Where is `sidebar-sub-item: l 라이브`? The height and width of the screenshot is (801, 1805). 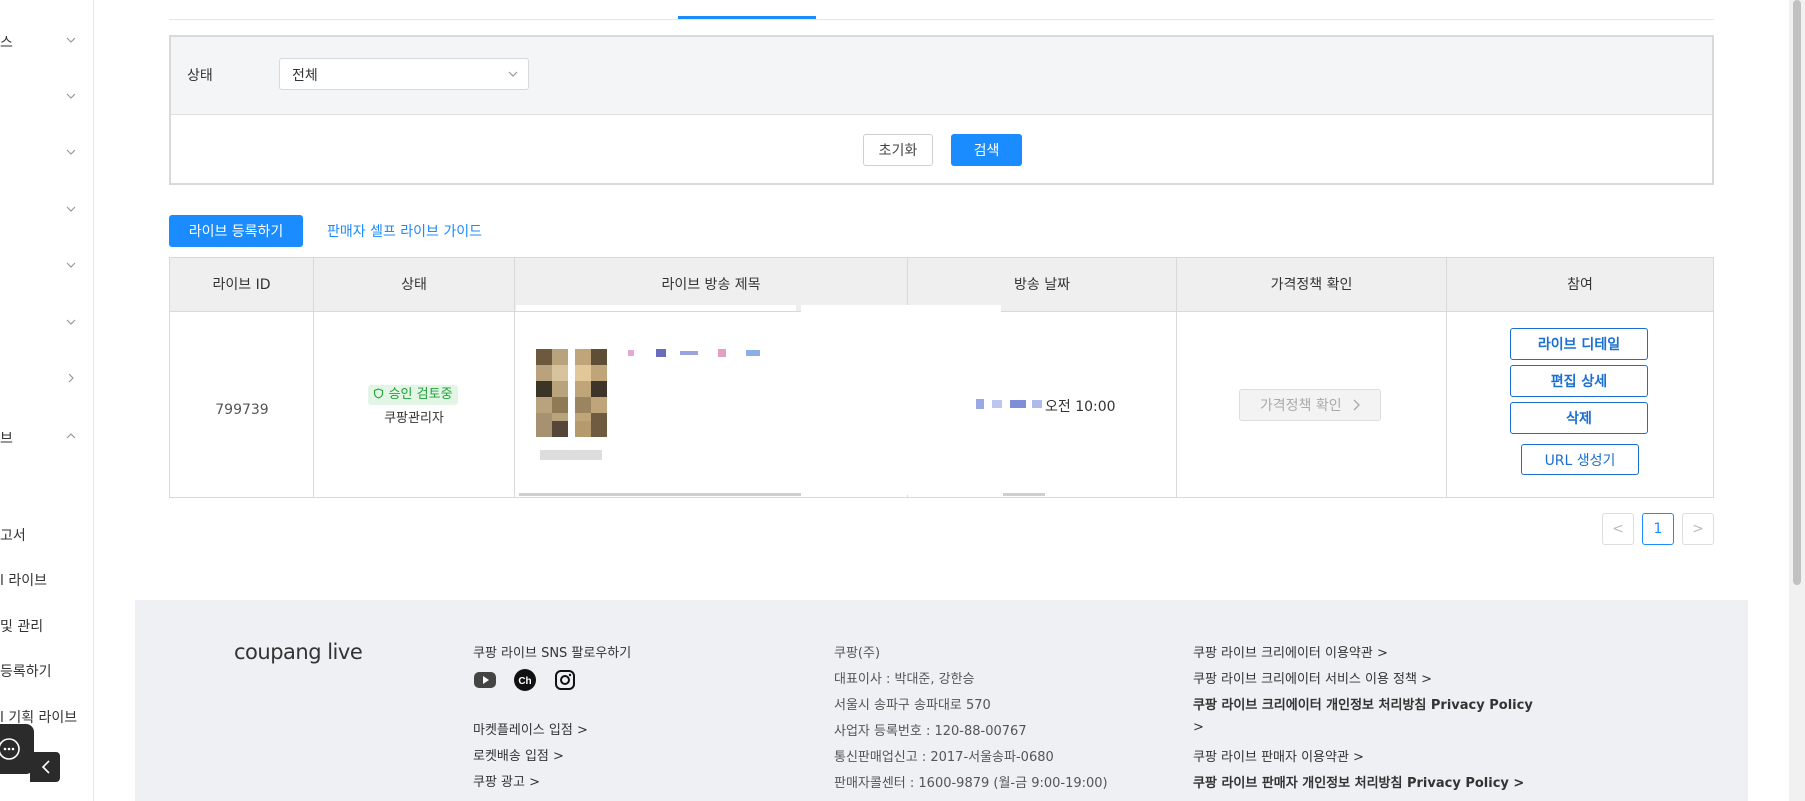
sidebar-sub-item: l 라이브 is located at coordinates (23, 580).